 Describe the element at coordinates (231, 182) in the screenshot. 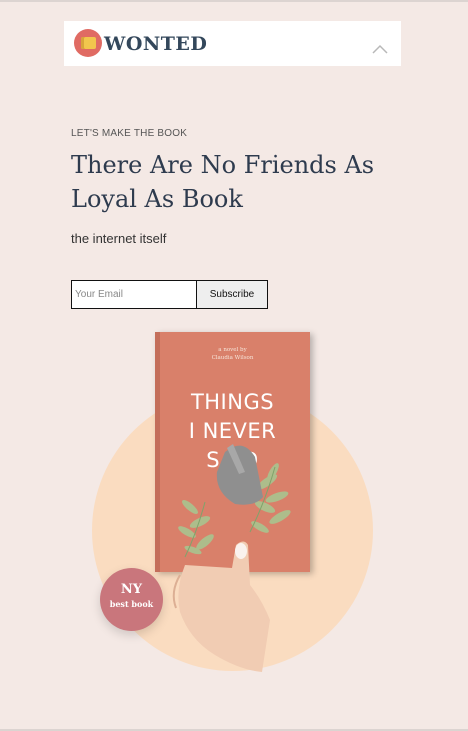

I see `hero-title: There Are No Friends As Loyal As Book` at that location.